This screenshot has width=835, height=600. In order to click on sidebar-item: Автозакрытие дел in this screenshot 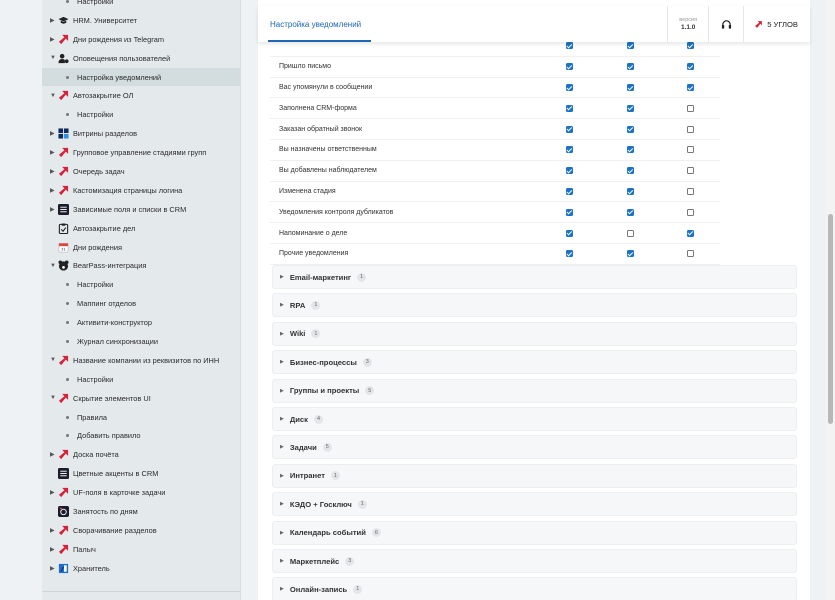, I will do `click(141, 228)`.